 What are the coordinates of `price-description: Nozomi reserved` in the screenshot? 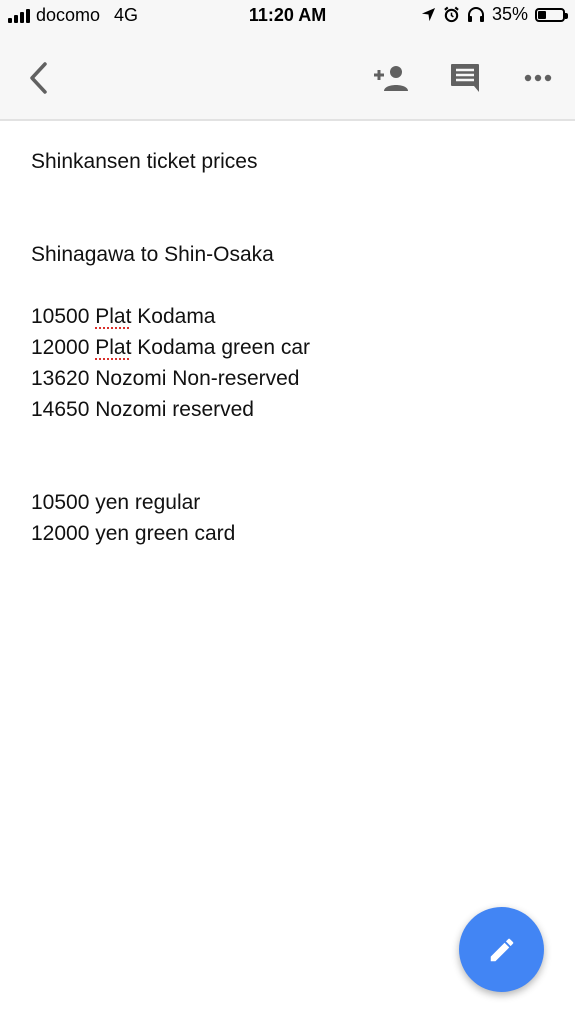 It's located at (174, 409).